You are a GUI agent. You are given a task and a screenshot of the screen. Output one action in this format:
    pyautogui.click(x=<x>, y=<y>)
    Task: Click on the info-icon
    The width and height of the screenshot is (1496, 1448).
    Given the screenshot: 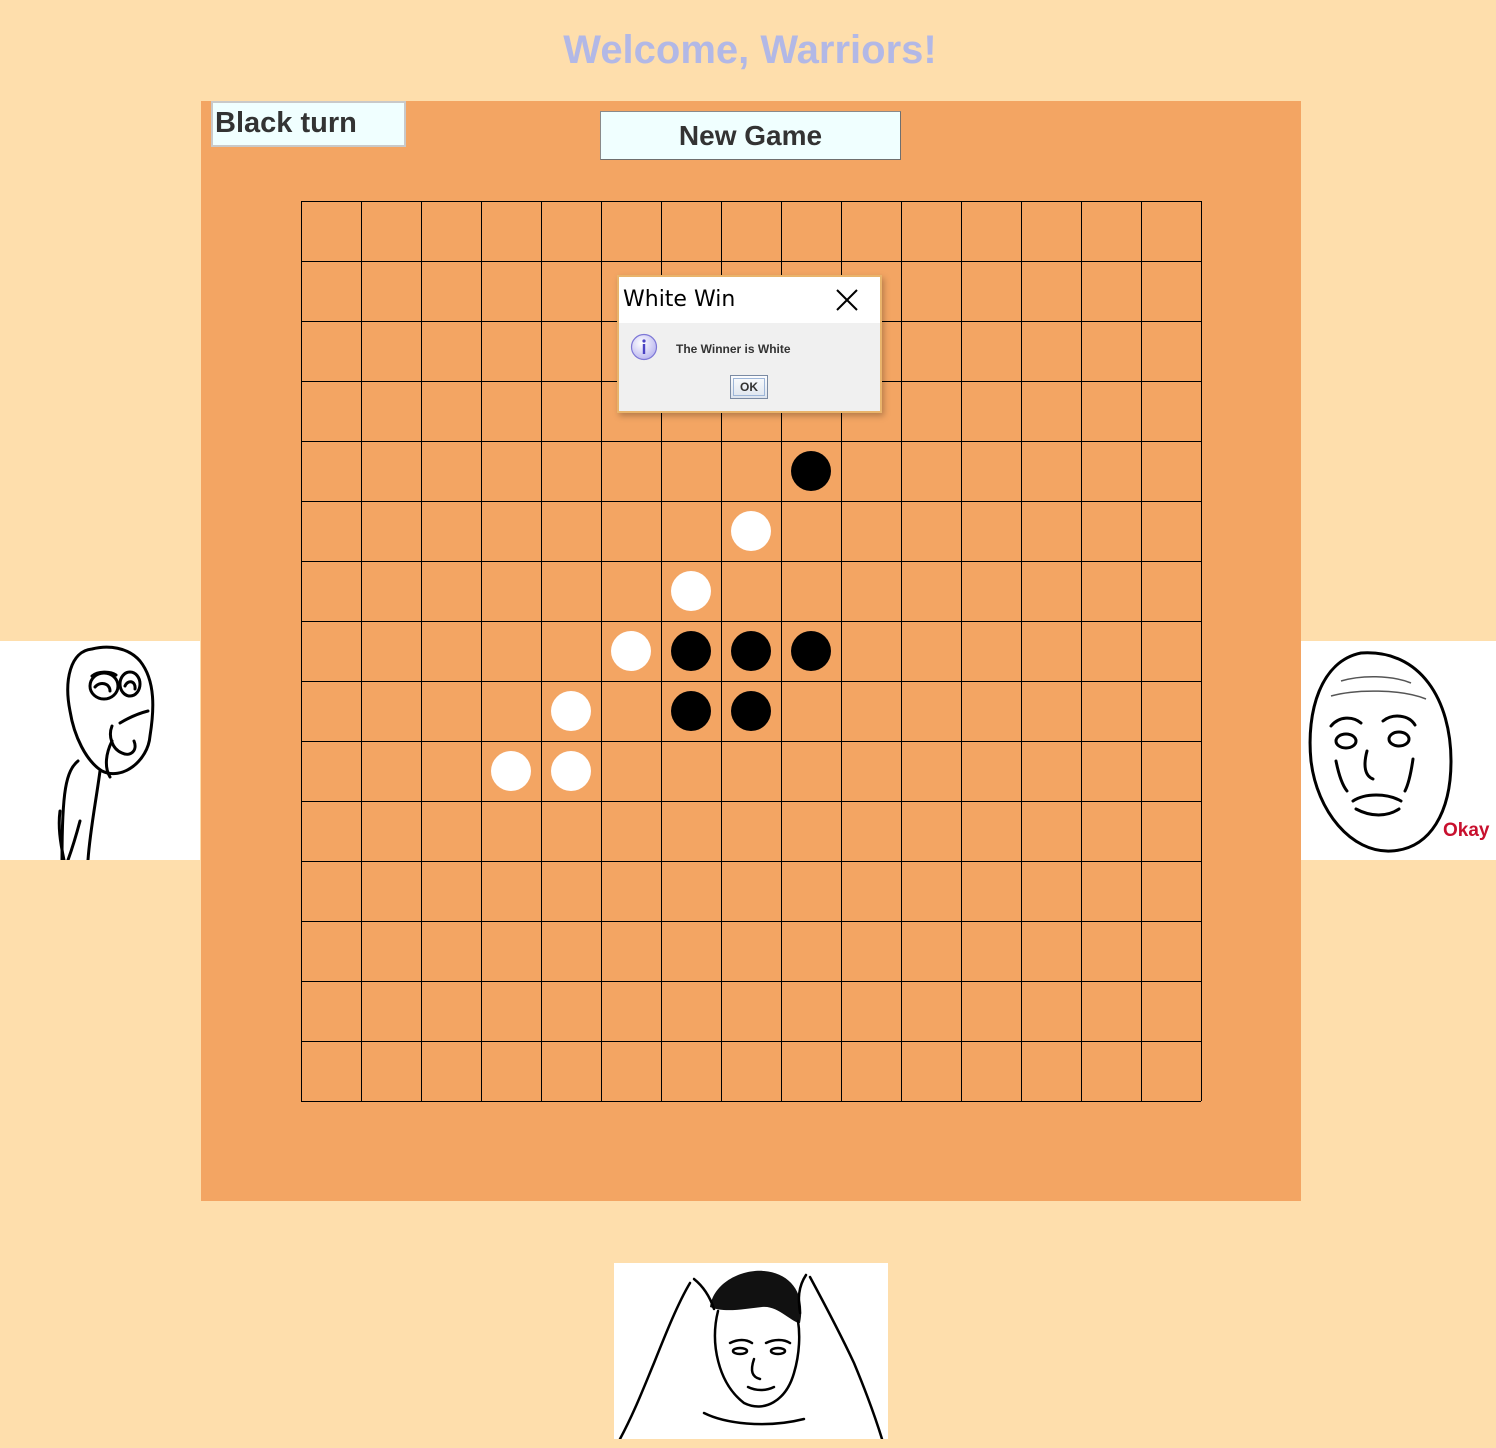 What is the action you would take?
    pyautogui.click(x=644, y=347)
    